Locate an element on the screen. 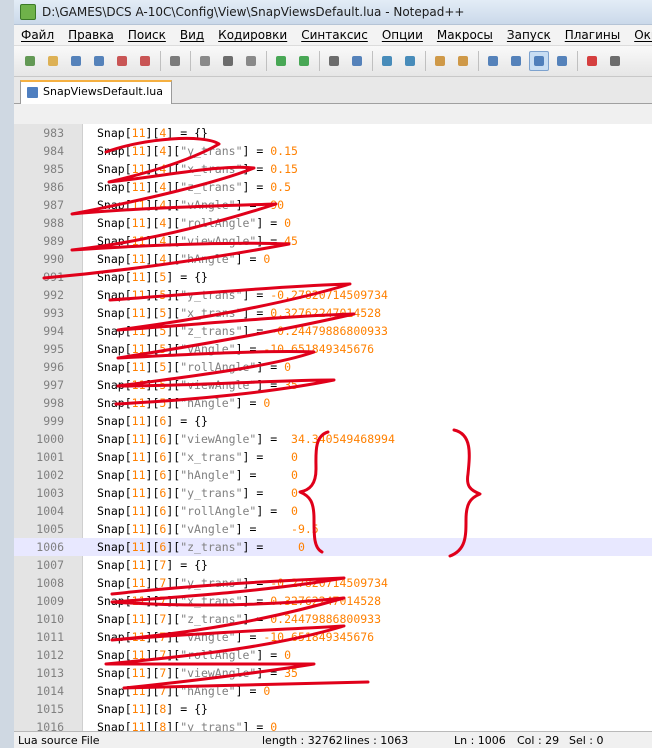  word-wrap-icon is located at coordinates (493, 61).